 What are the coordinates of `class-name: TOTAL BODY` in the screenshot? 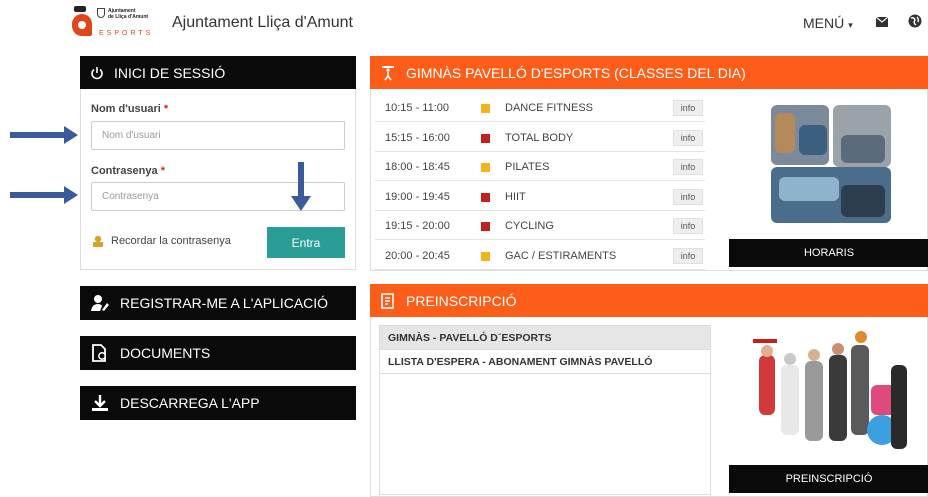 It's located at (539, 137).